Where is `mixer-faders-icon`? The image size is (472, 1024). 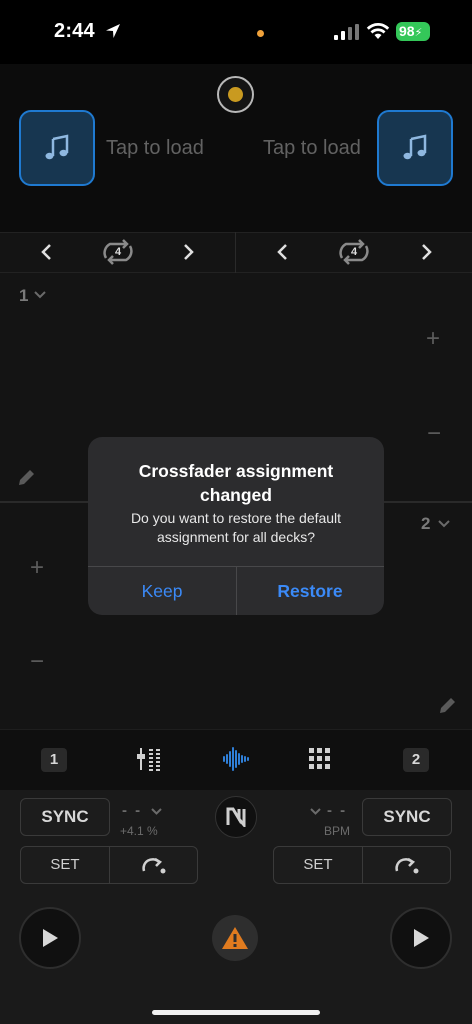 mixer-faders-icon is located at coordinates (149, 759).